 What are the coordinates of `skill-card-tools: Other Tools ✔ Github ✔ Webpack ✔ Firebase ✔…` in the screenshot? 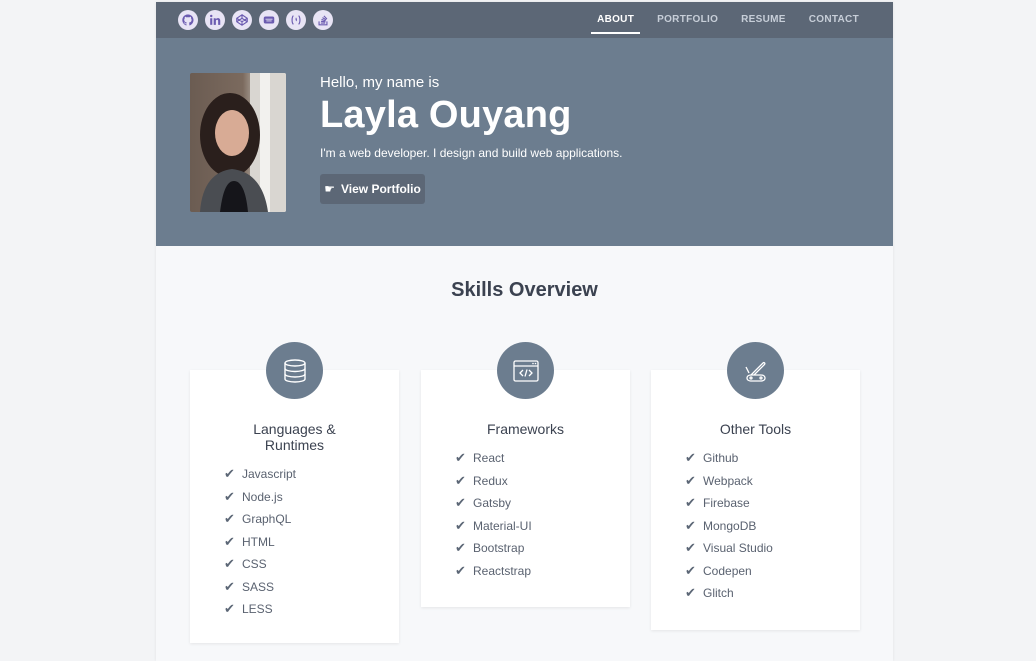 It's located at (755, 486).